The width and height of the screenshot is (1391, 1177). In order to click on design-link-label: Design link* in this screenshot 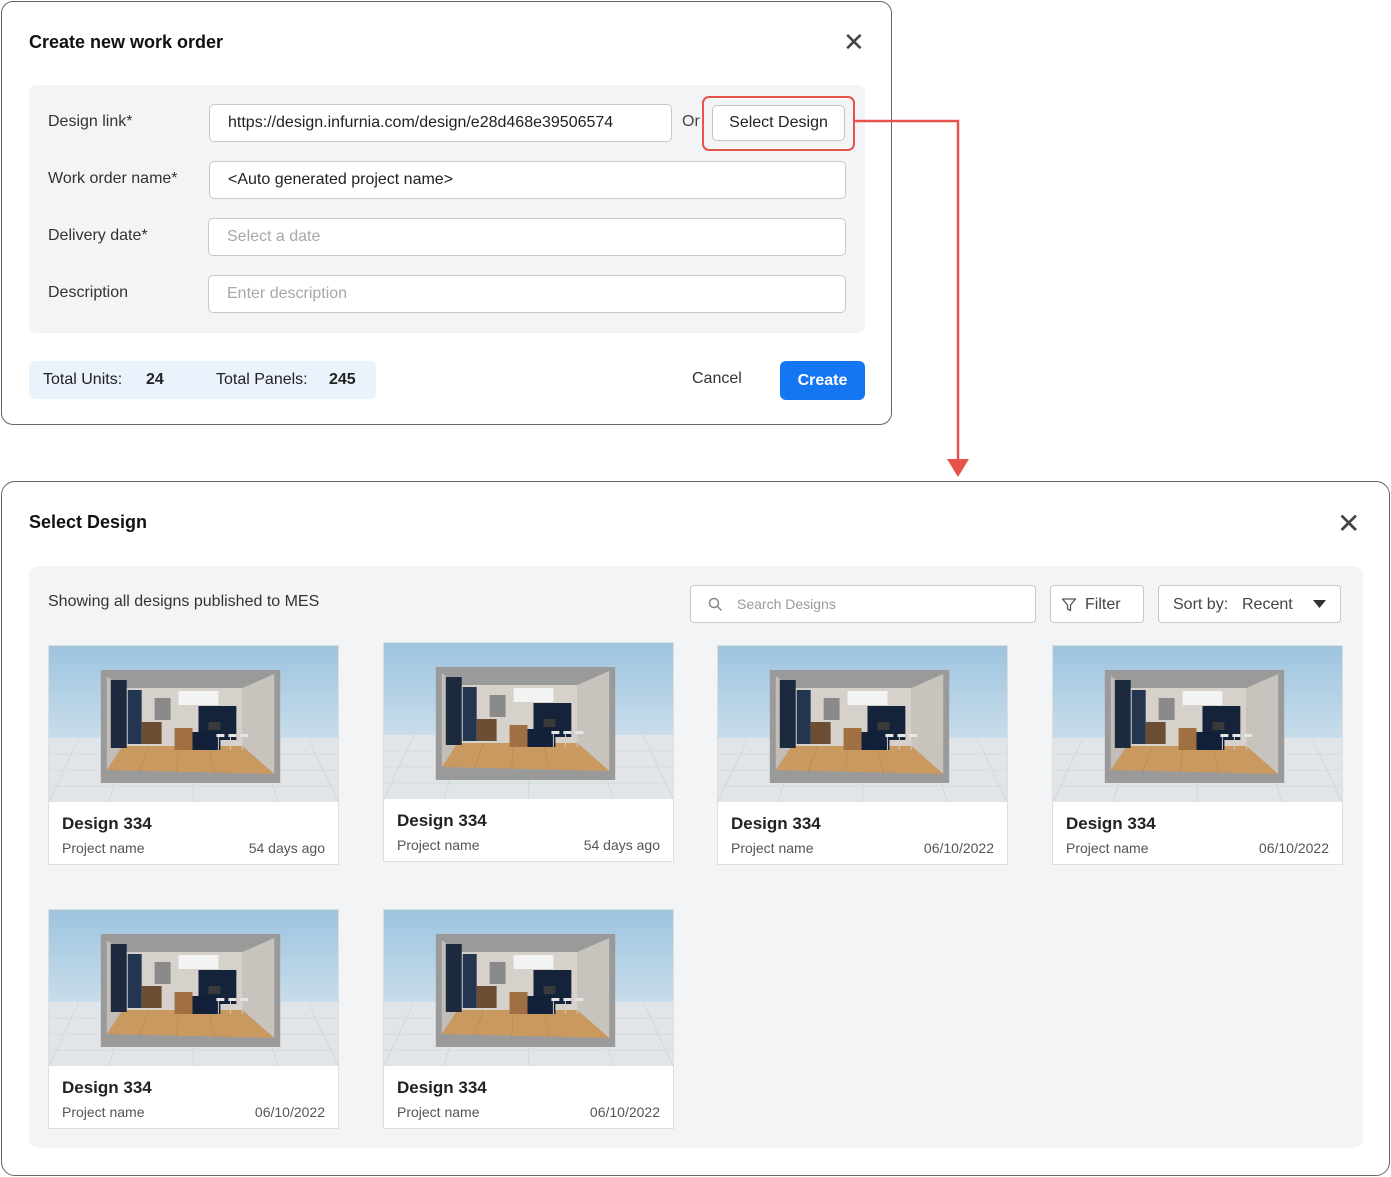, I will do `click(90, 121)`.